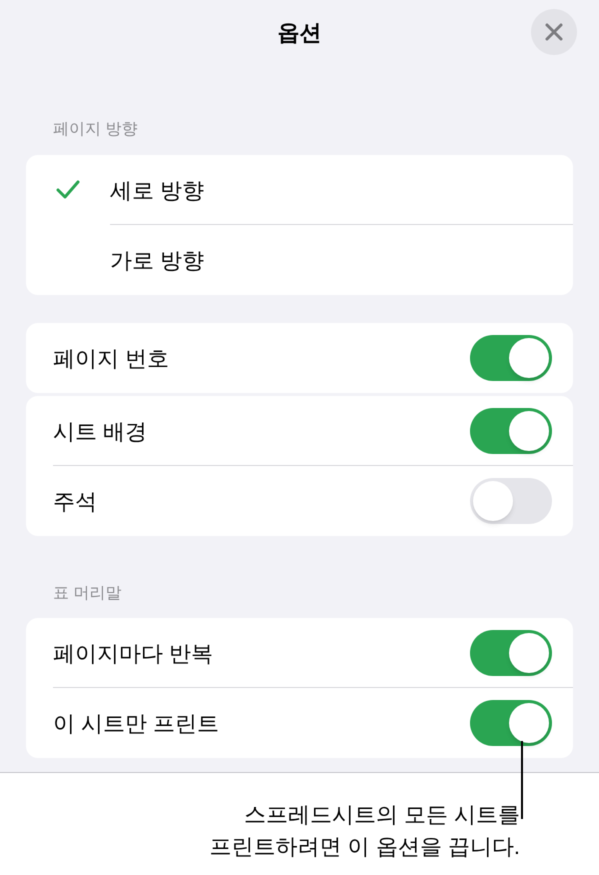 The image size is (599, 875). What do you see at coordinates (87, 594) in the screenshot?
I see `section-heading: 표 머리말` at bounding box center [87, 594].